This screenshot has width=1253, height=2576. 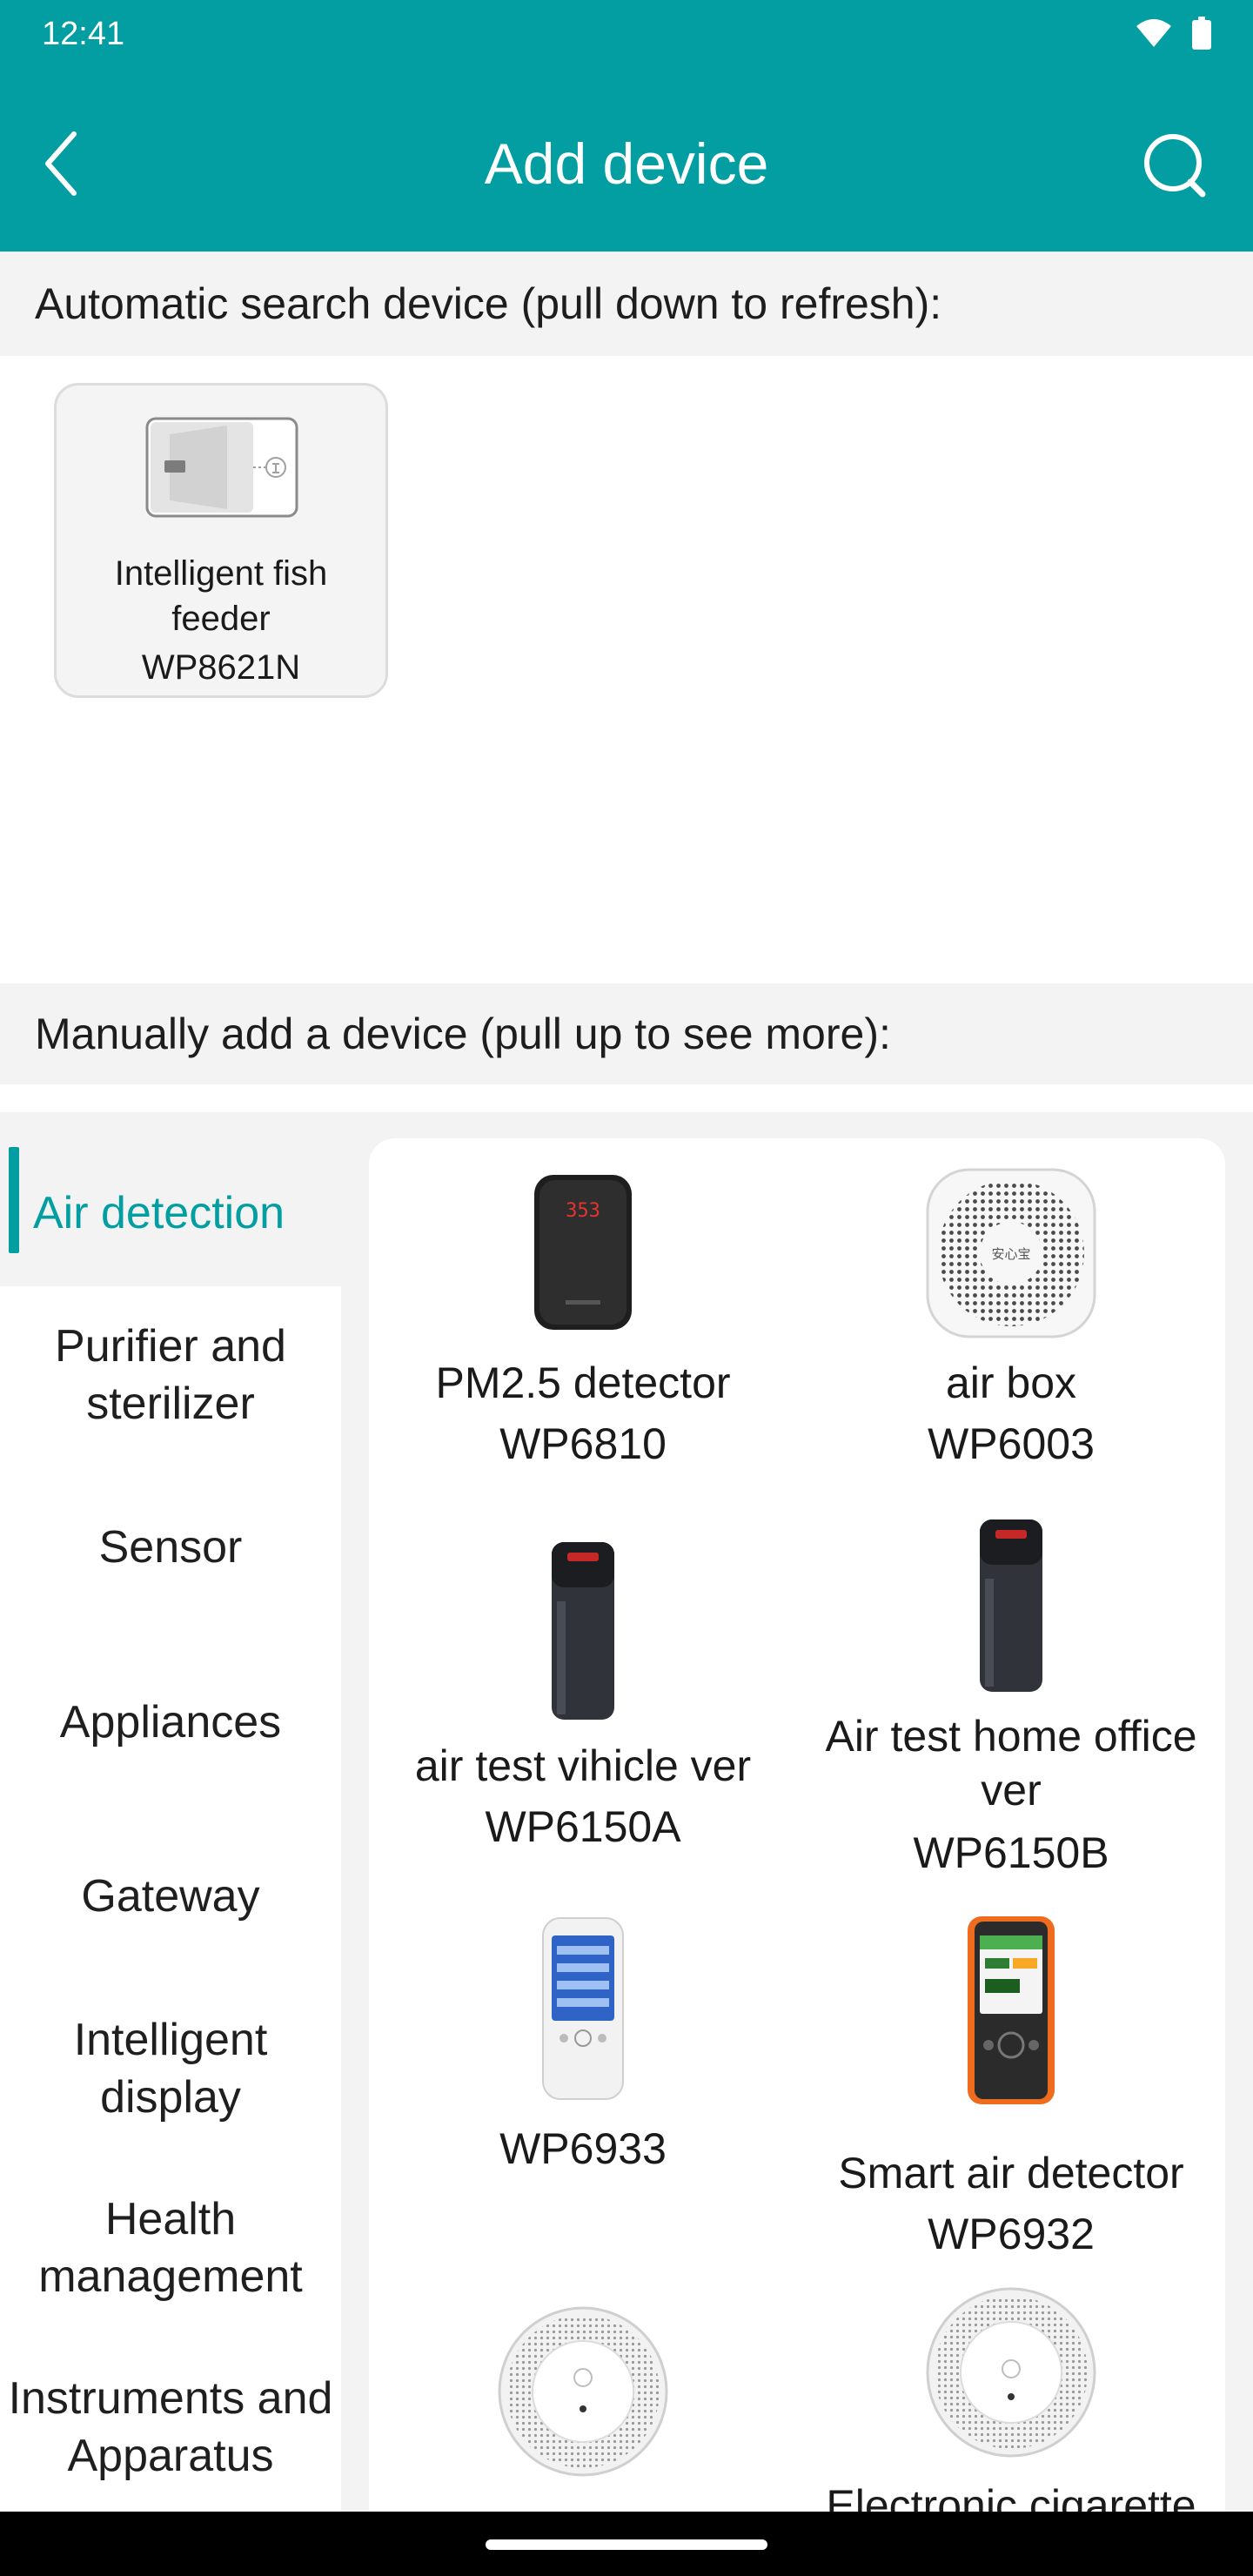 What do you see at coordinates (583, 1253) in the screenshot?
I see `pm25-detector-image: 353` at bounding box center [583, 1253].